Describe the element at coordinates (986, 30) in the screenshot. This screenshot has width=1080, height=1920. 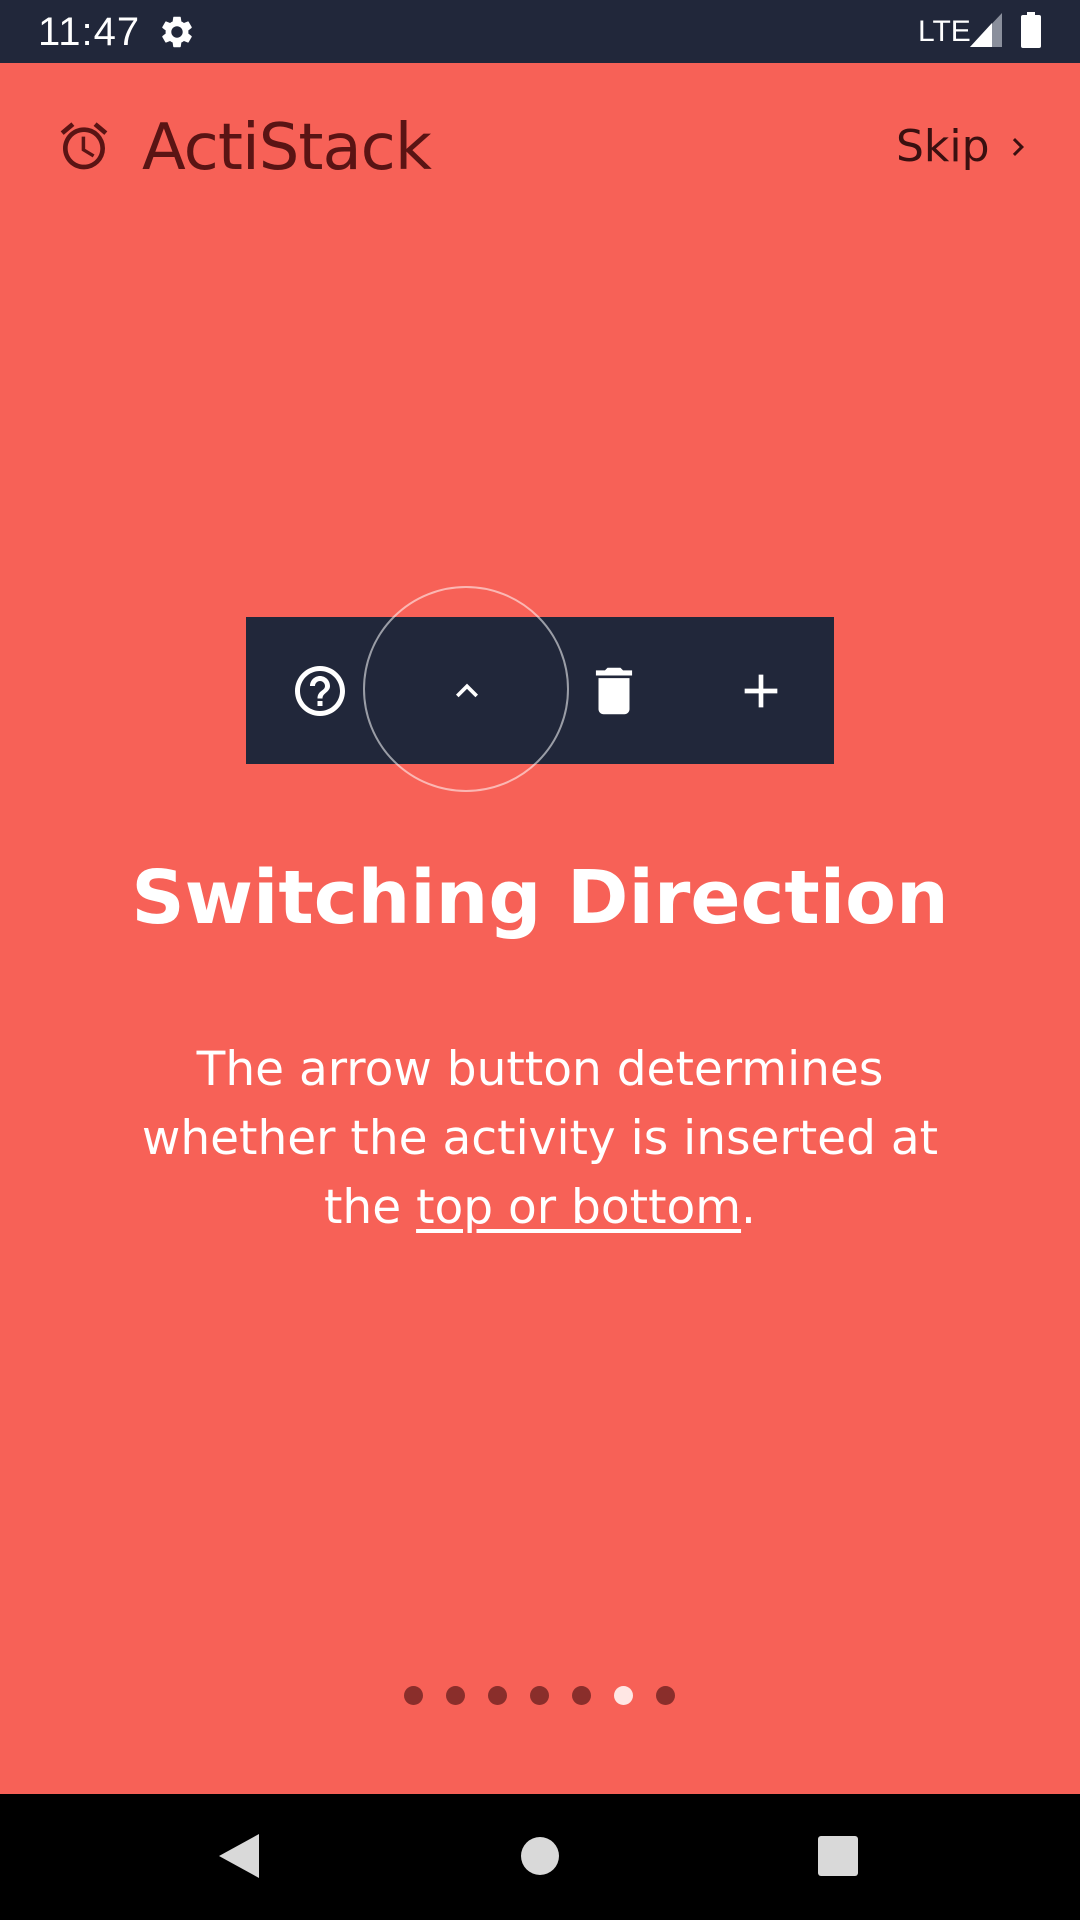
I see `signal-icon` at that location.